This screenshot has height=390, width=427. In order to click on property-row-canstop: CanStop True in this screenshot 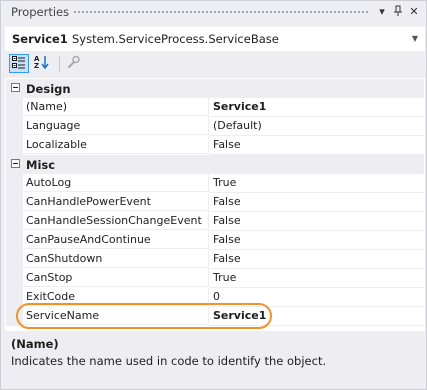, I will do `click(215, 278)`.